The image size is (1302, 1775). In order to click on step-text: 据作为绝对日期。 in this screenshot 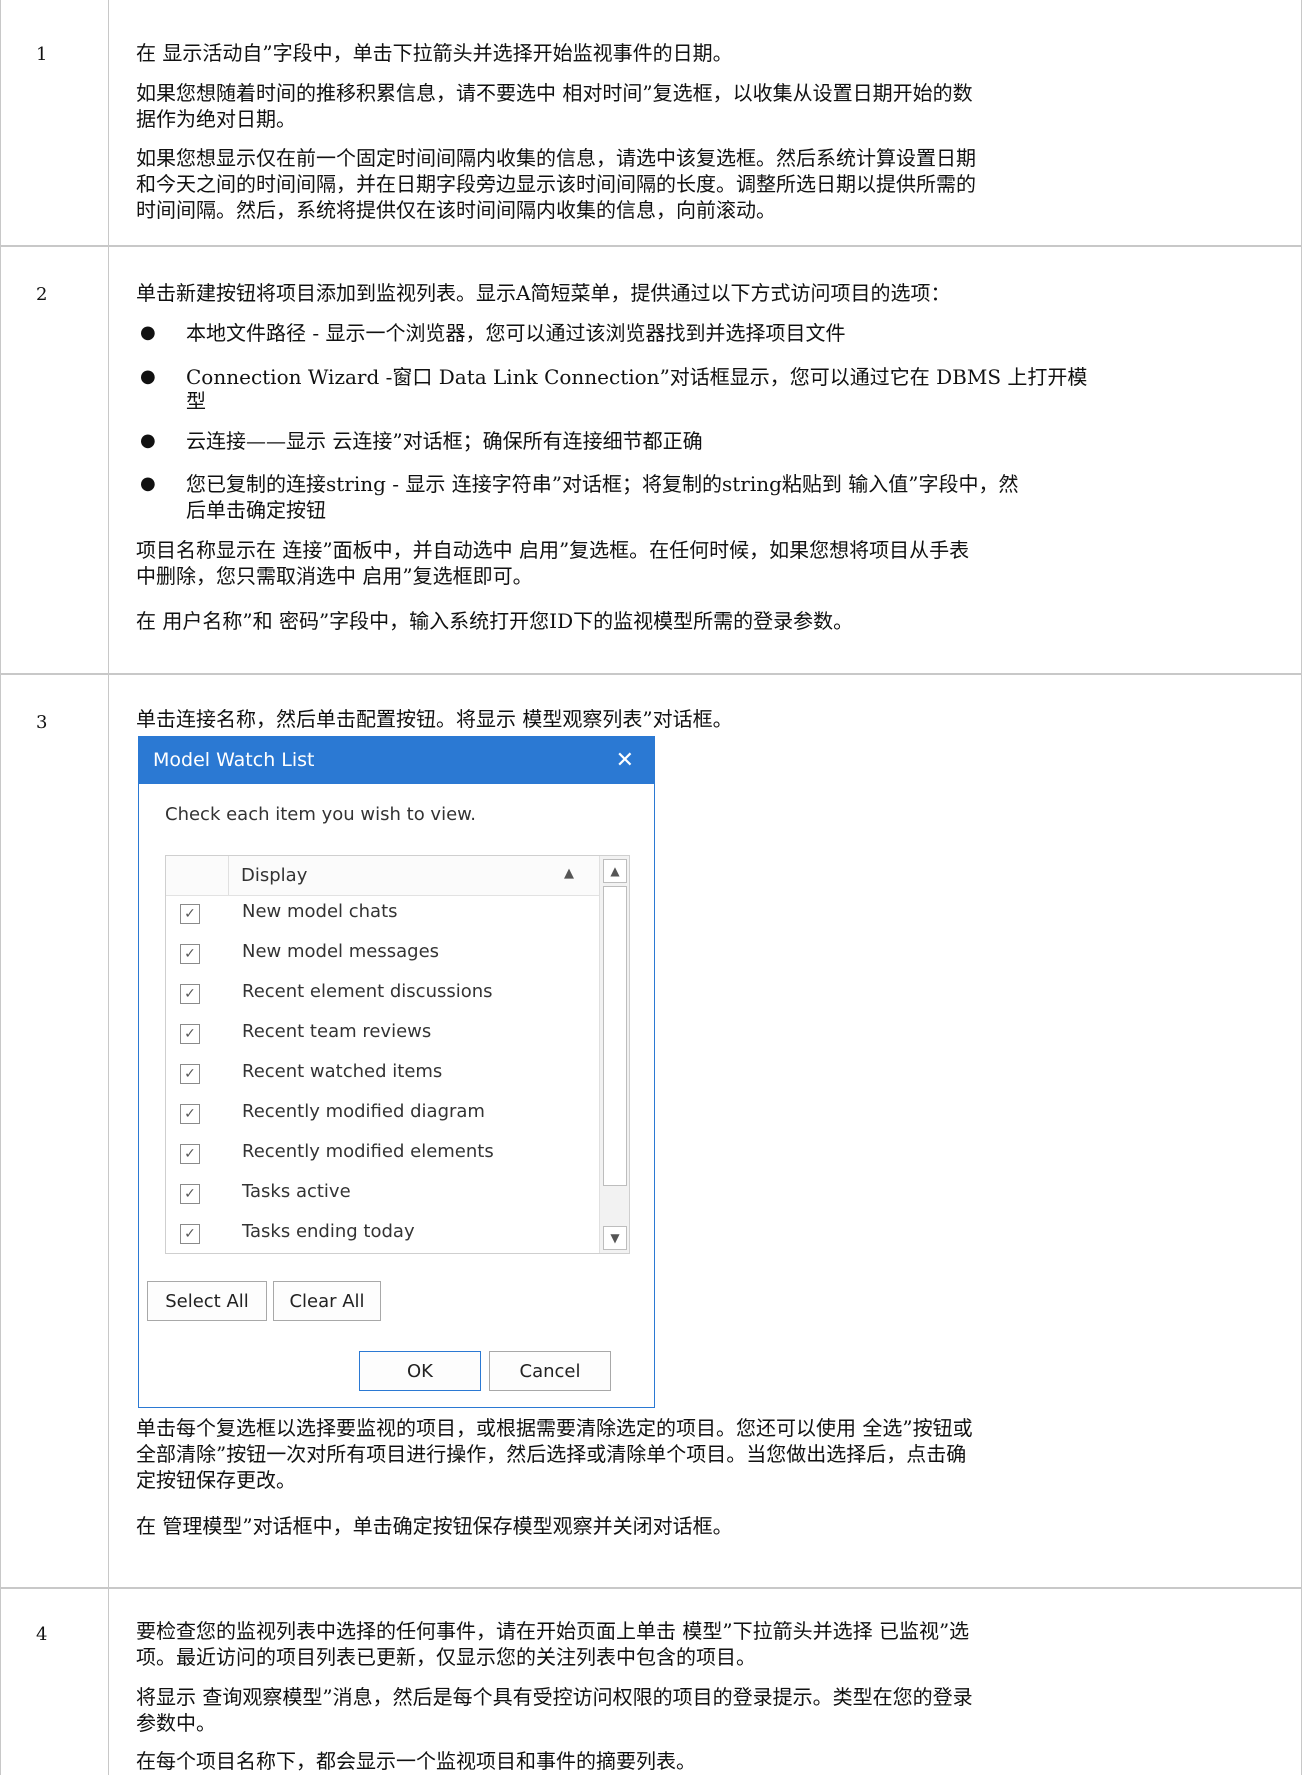, I will do `click(216, 119)`.